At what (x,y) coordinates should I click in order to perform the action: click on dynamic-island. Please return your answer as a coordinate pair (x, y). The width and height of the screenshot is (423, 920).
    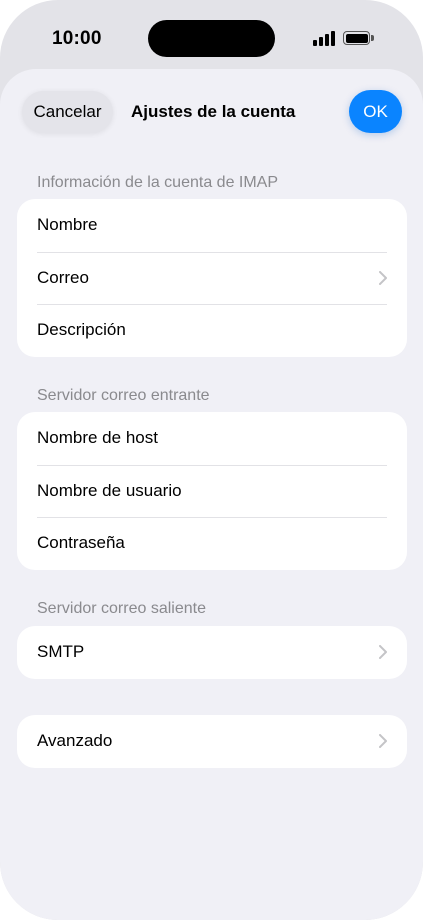
    Looking at the image, I should click on (211, 38).